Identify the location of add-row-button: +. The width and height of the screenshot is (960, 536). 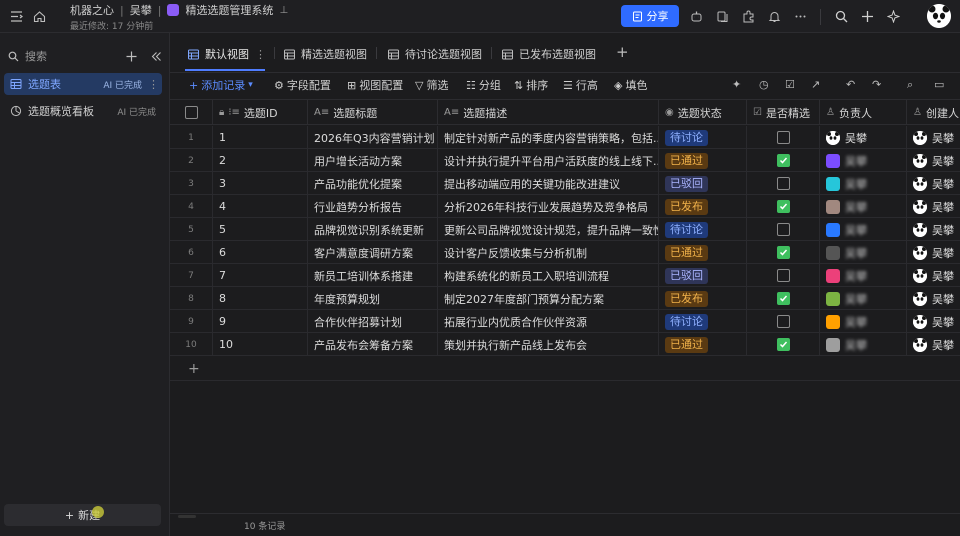
(565, 369).